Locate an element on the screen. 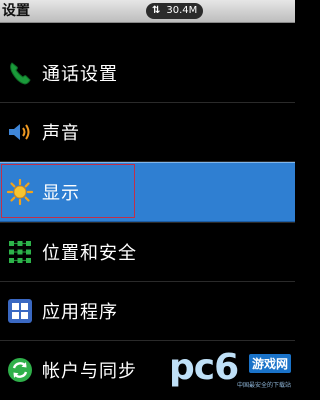 The image size is (320, 400). menu-item-label: 帐户与同步 is located at coordinates (89, 371).